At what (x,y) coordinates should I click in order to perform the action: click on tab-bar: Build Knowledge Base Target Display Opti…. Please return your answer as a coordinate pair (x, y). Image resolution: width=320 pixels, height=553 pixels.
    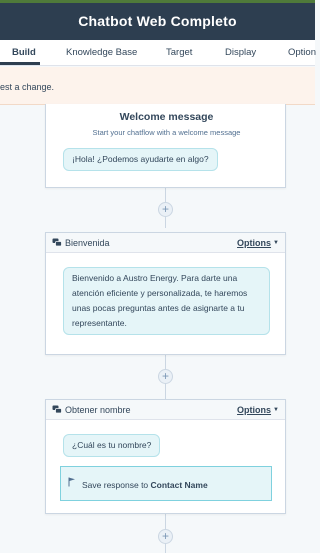
    Looking at the image, I should click on (158, 53).